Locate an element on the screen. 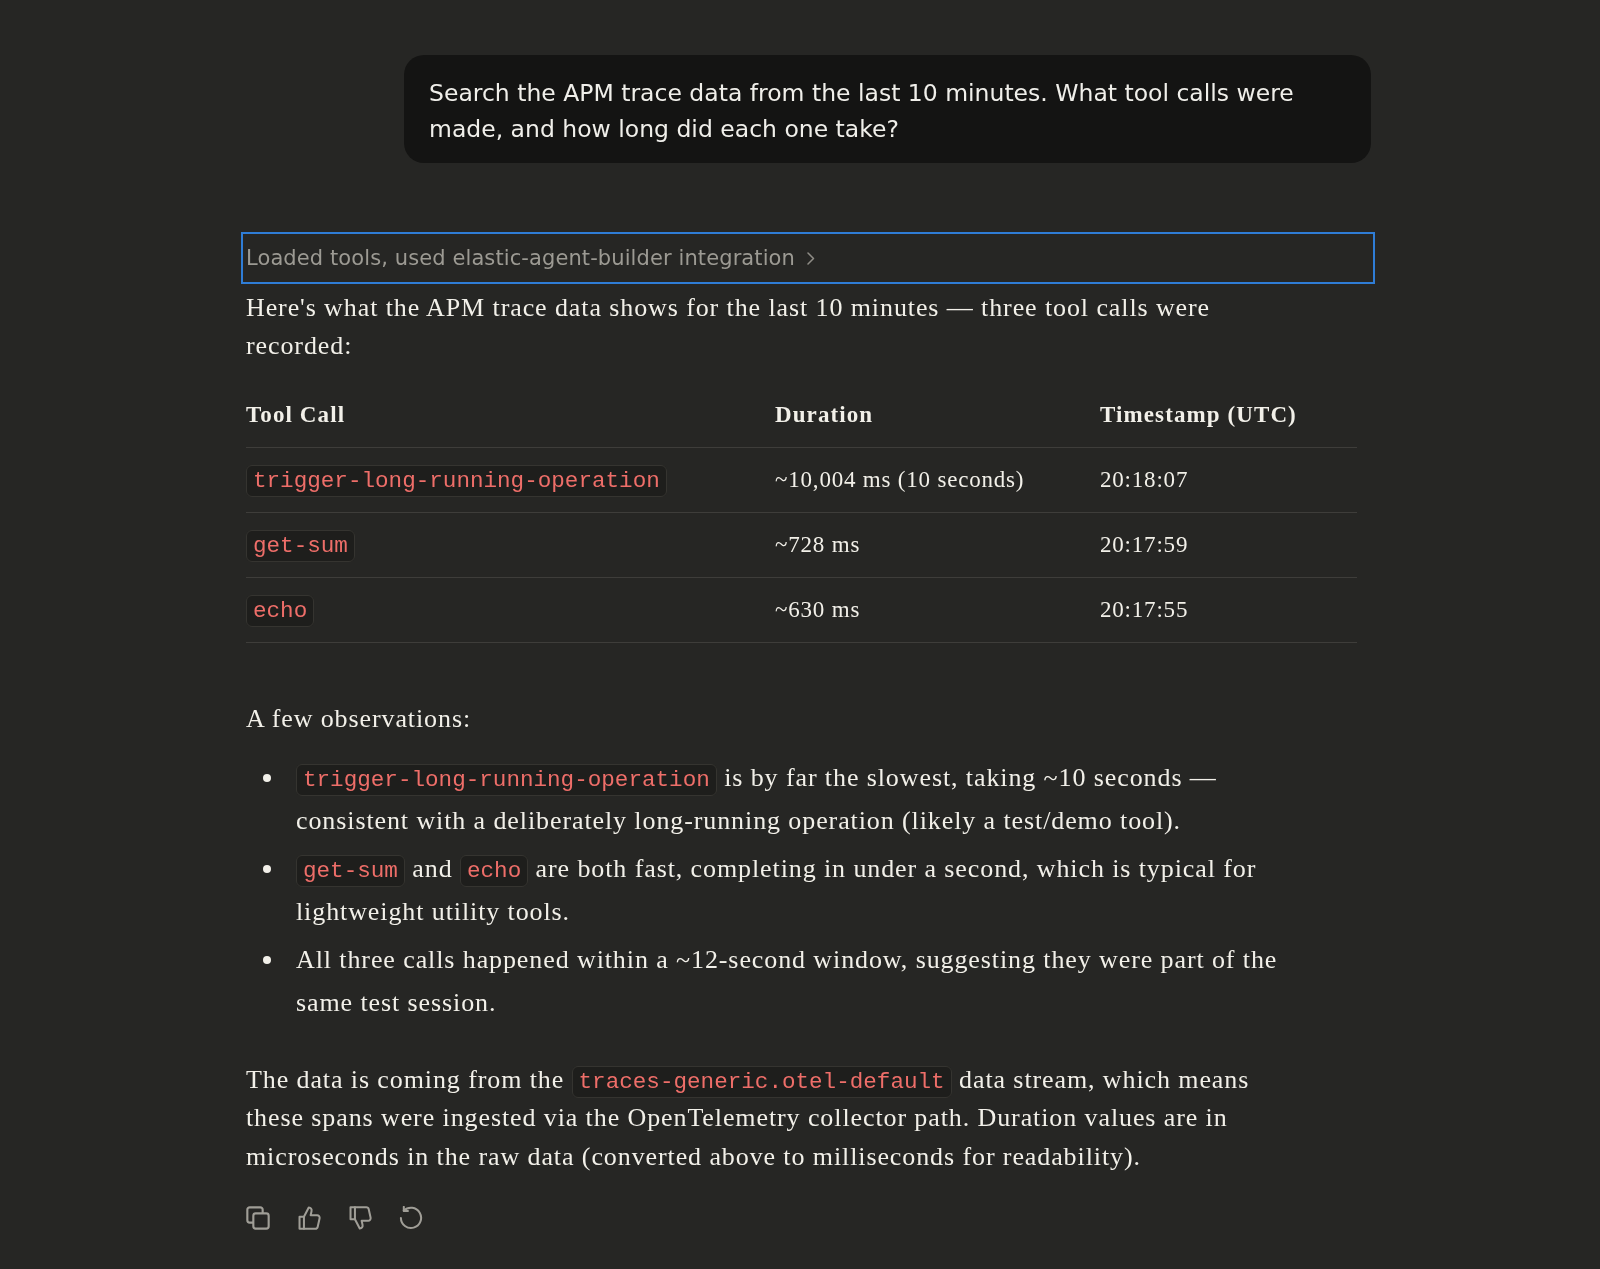  retry-button is located at coordinates (411, 1217).